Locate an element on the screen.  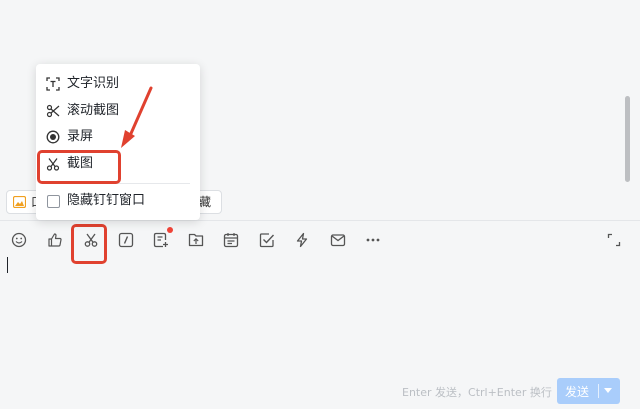
text-cursor is located at coordinates (7, 265).